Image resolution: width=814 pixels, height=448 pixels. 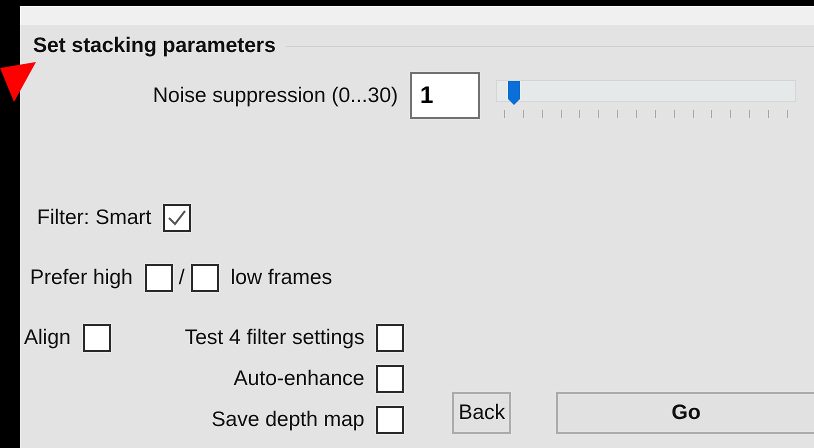 I want to click on slider-track, so click(x=646, y=91).